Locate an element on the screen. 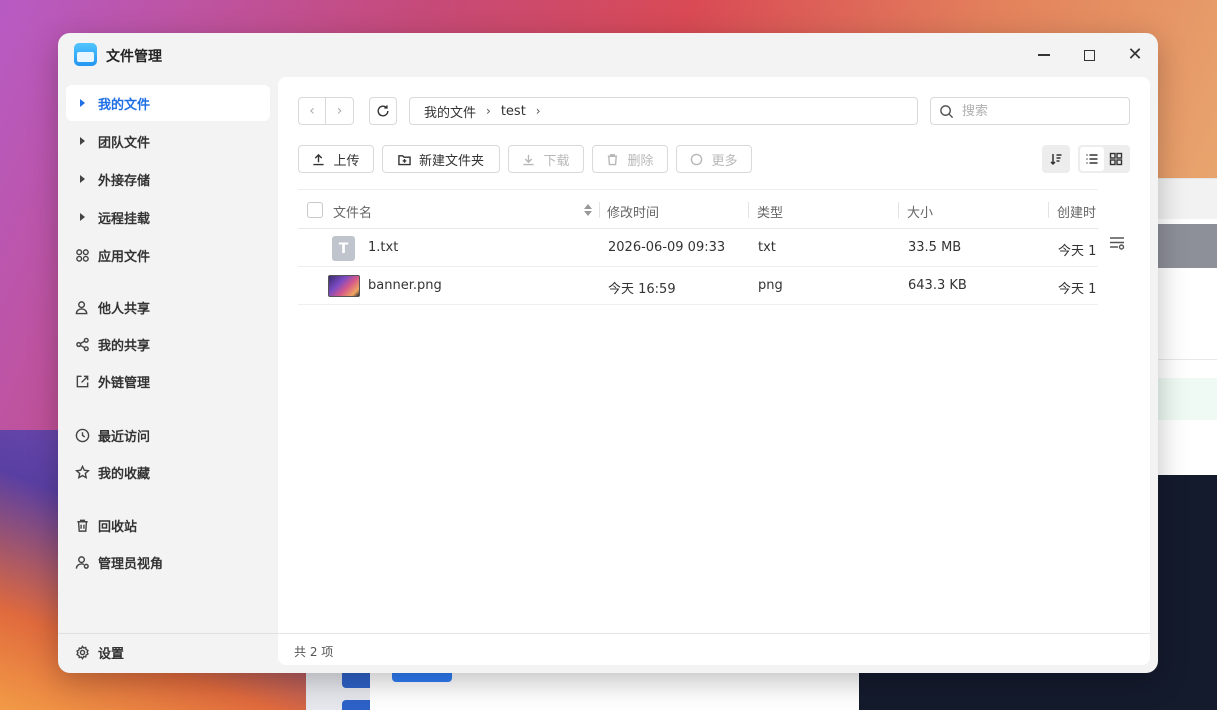 The height and width of the screenshot is (710, 1217). refresh-button is located at coordinates (383, 111).